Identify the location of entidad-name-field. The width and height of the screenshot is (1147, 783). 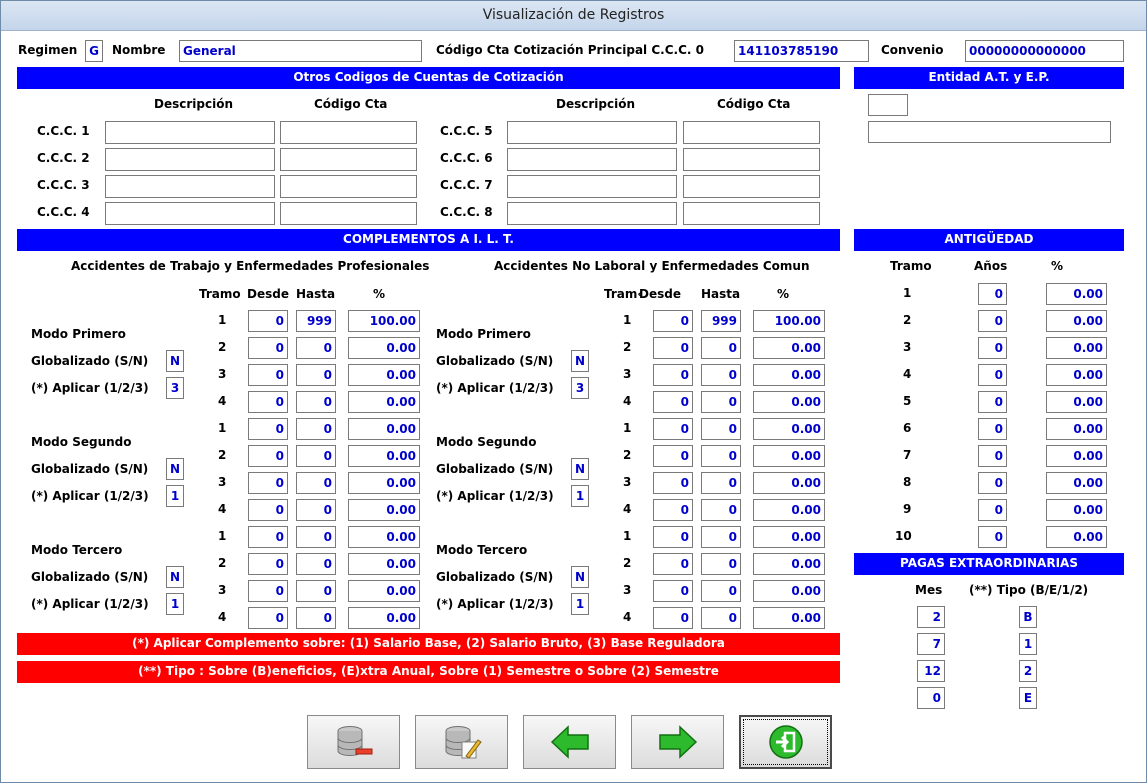
(989, 132).